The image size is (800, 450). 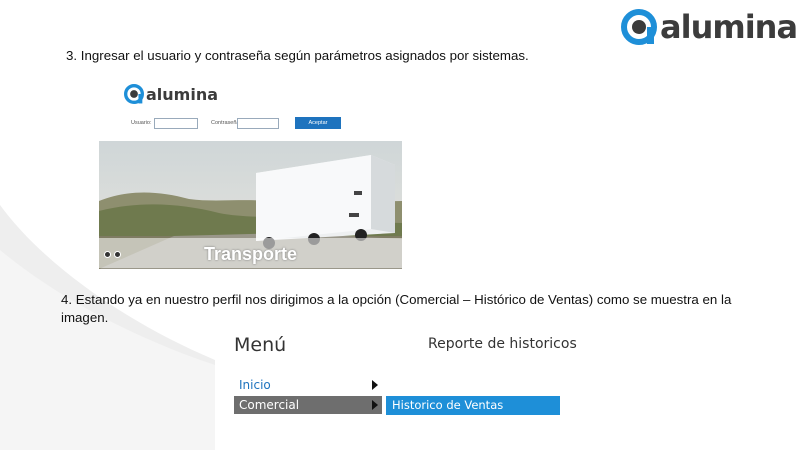 I want to click on menu-item-label: Inicio, so click(x=255, y=385).